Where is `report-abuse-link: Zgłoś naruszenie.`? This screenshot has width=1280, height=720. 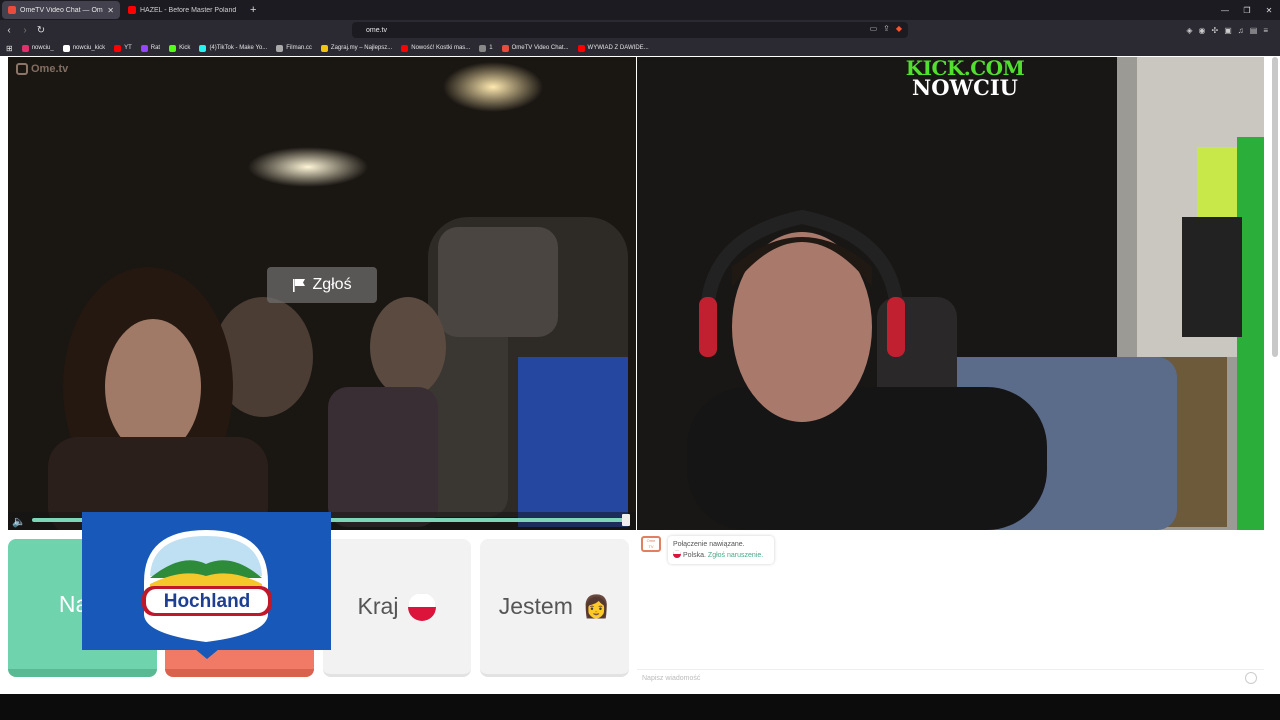
report-abuse-link: Zgłoś naruszenie. is located at coordinates (735, 555).